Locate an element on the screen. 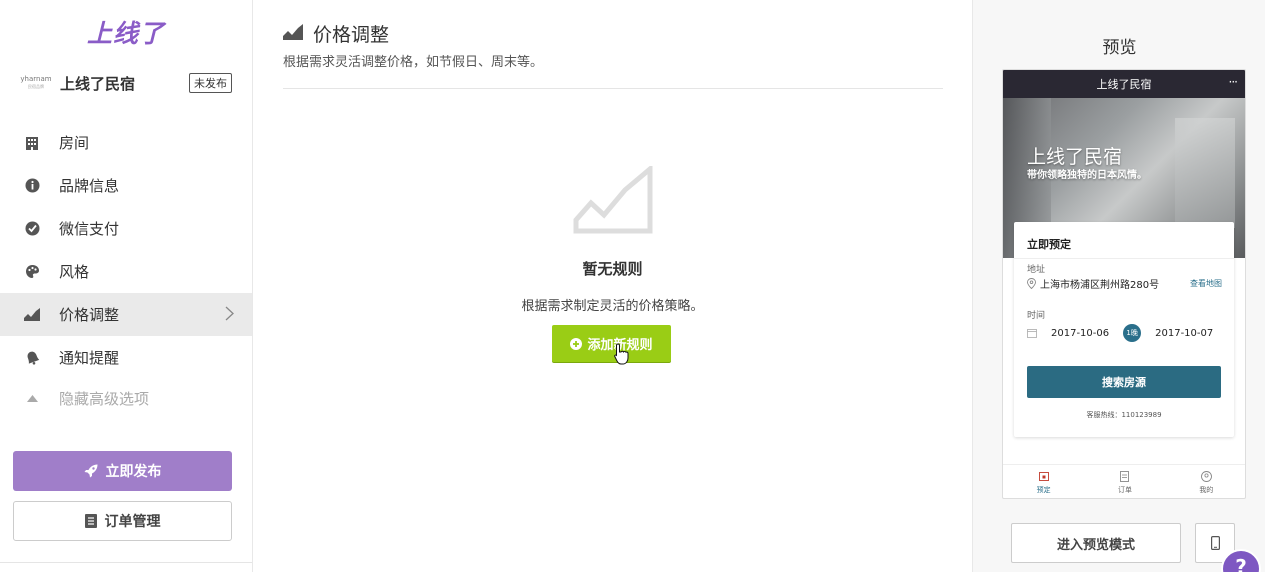 This screenshot has height=572, width=1265. phone-tab-bar: 预定 订单 我的 is located at coordinates (1124, 481).